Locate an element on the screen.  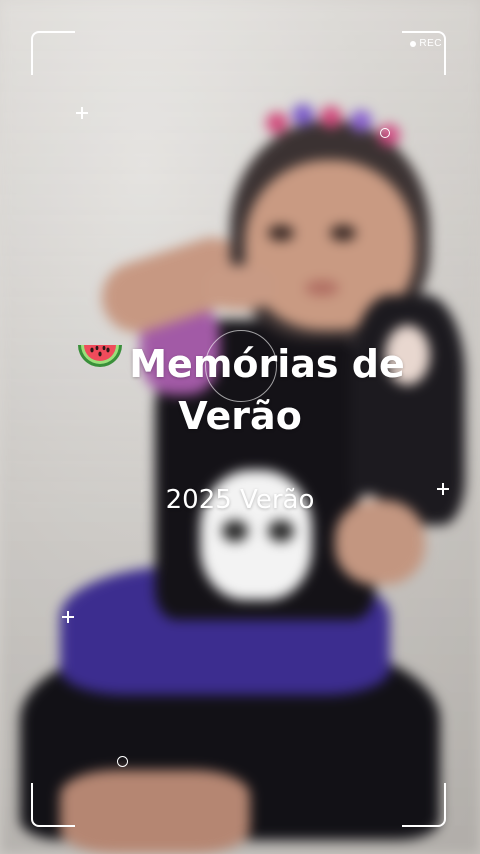
photo-legs is located at coordinates (155, 812).